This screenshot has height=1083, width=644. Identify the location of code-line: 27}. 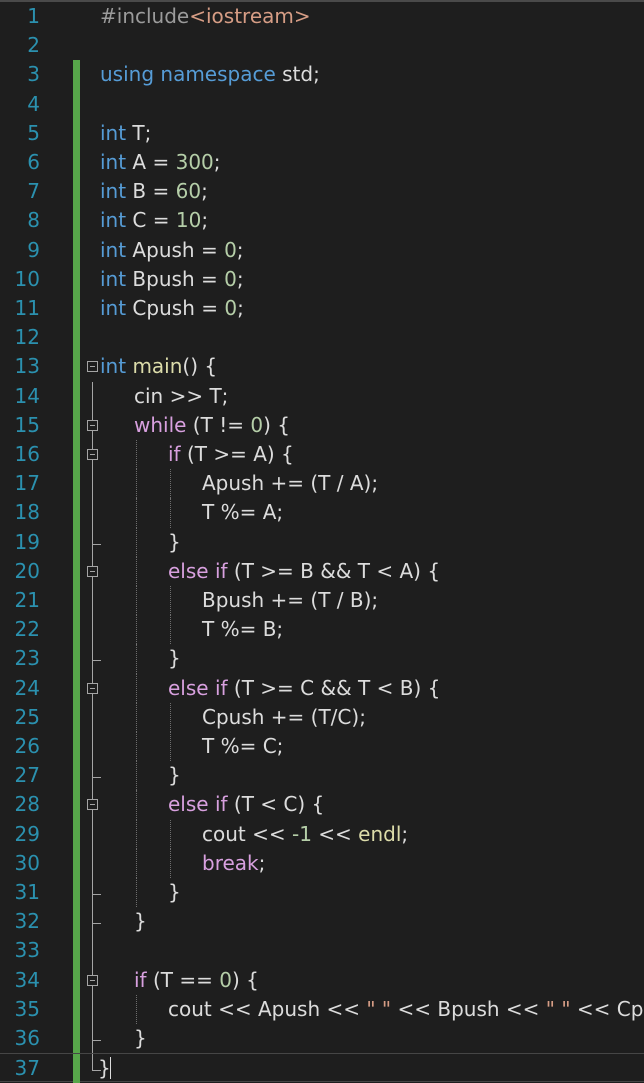
(322, 776).